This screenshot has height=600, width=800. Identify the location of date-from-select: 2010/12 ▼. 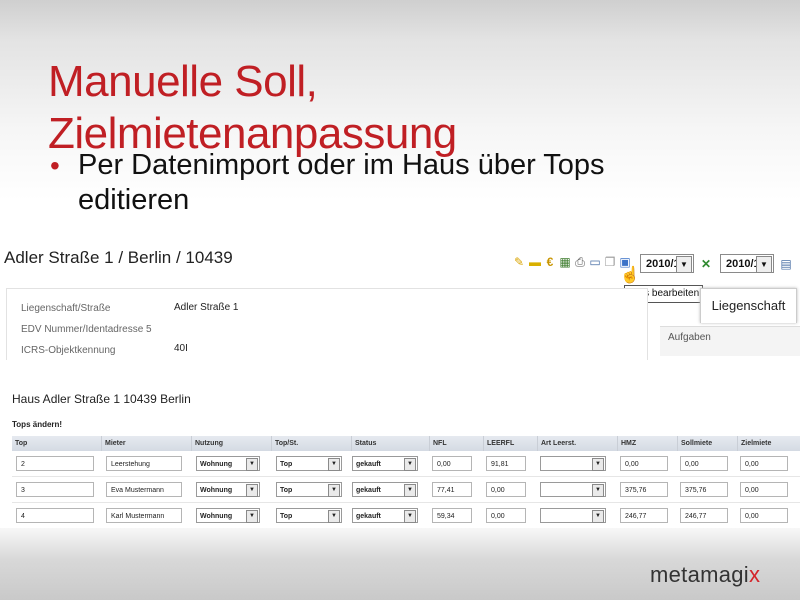
(667, 263).